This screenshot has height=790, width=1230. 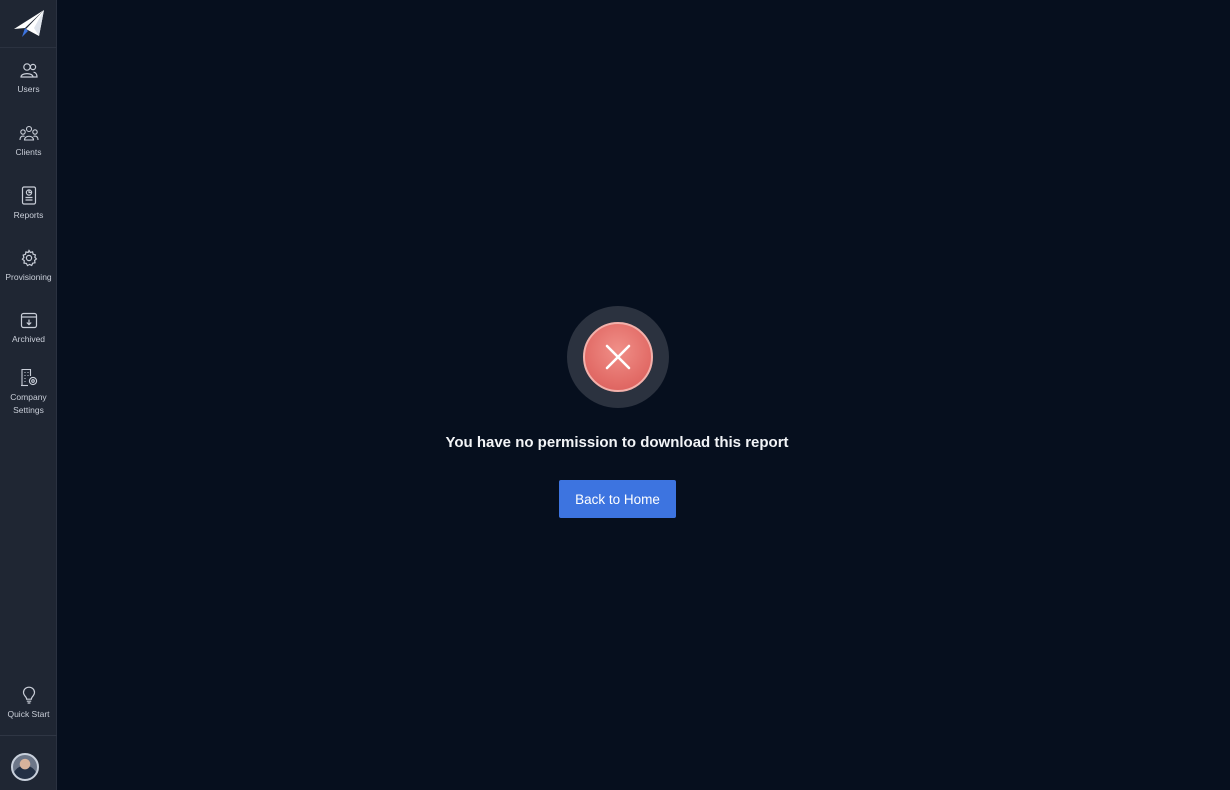 What do you see at coordinates (28, 714) in the screenshot?
I see `sidebar-item-label: Quick Start` at bounding box center [28, 714].